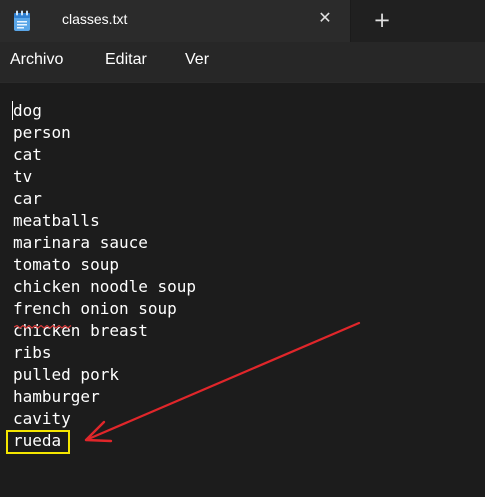 This screenshot has width=485, height=497. I want to click on text-line: pulled pork, so click(66, 374).